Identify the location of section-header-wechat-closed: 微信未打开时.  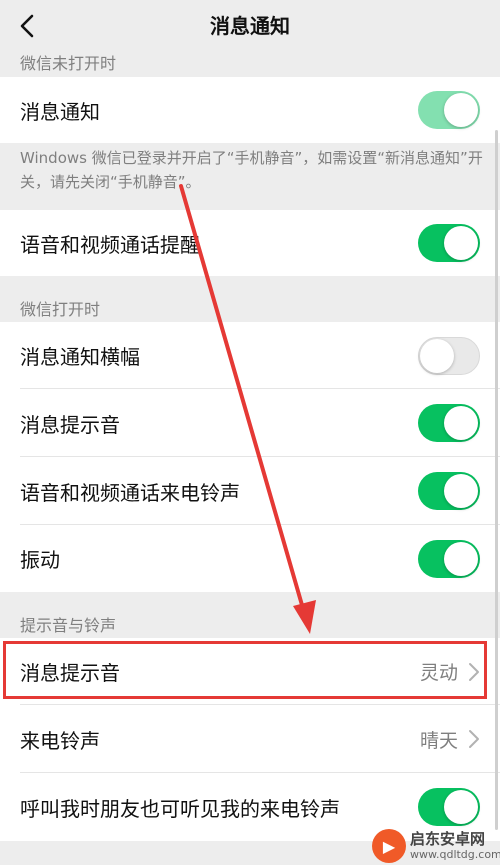
(68, 63).